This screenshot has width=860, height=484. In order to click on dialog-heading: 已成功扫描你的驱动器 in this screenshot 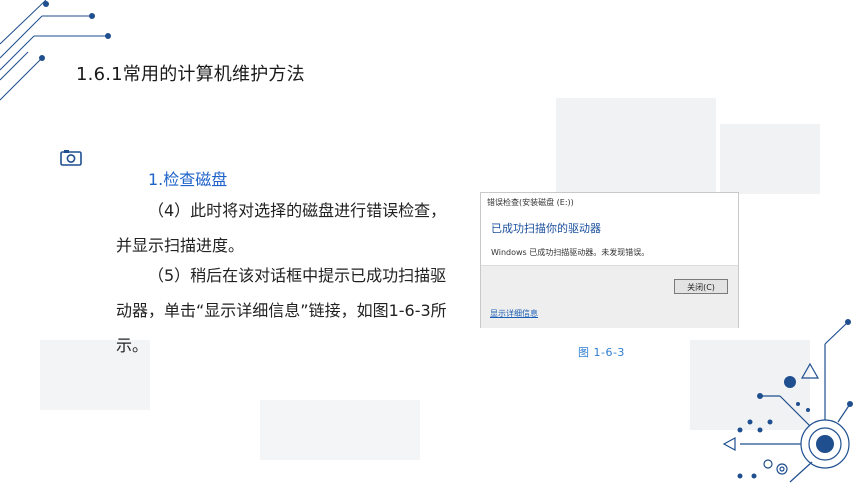, I will do `click(546, 228)`.